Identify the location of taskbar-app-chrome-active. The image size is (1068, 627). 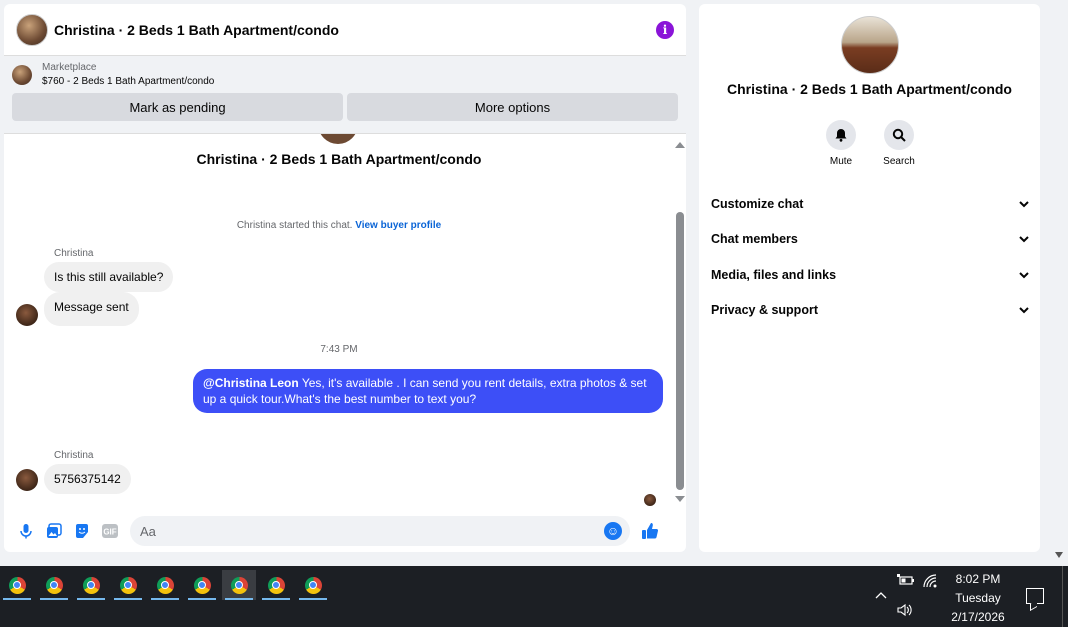
(239, 585).